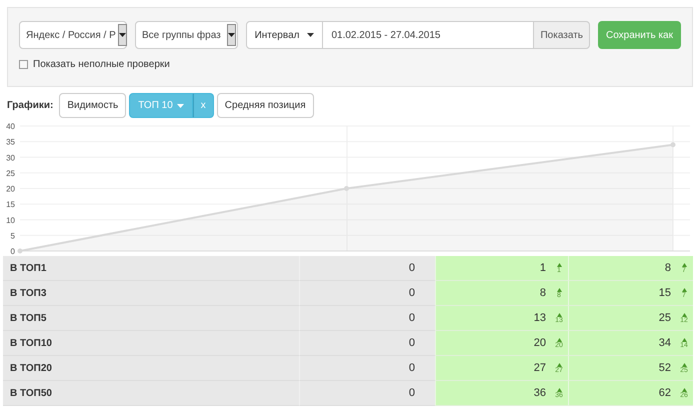 The image size is (700, 411). I want to click on table-cell: В ТОП5, so click(151, 318).